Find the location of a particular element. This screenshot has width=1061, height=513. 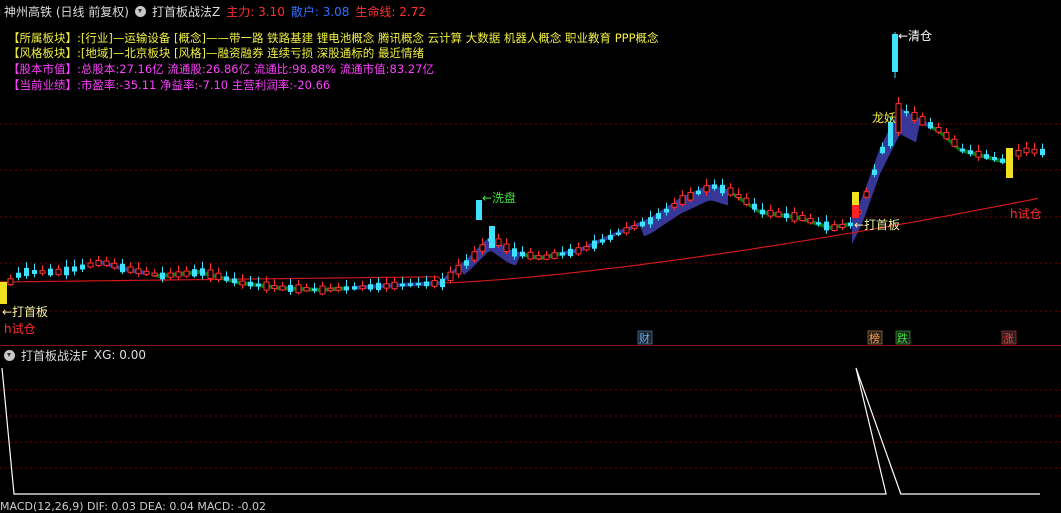

stock-title: 神州高铁 (日线 前复权) is located at coordinates (66, 11).